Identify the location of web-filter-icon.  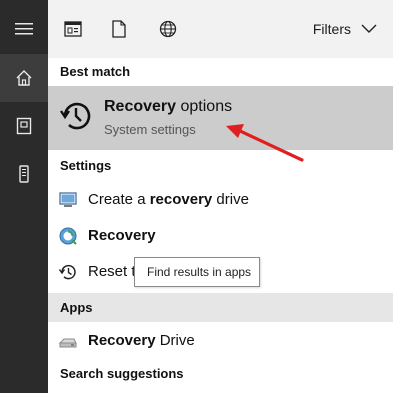
(168, 29).